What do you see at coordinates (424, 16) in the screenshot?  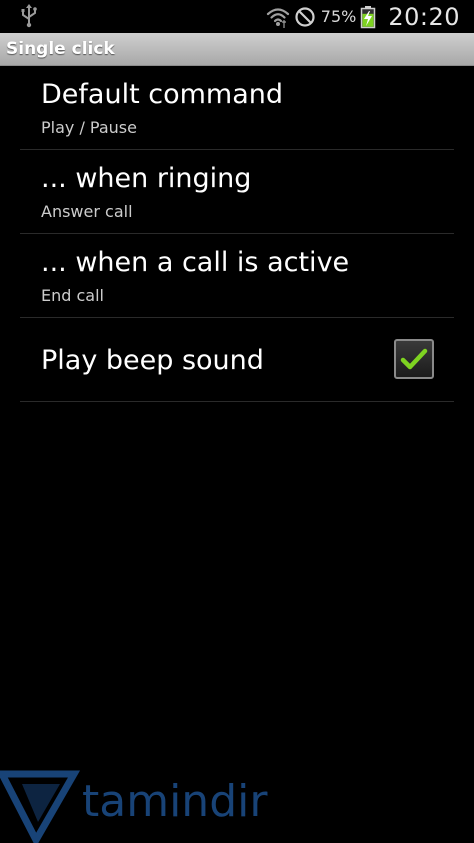 I see `clock: 20:20` at bounding box center [424, 16].